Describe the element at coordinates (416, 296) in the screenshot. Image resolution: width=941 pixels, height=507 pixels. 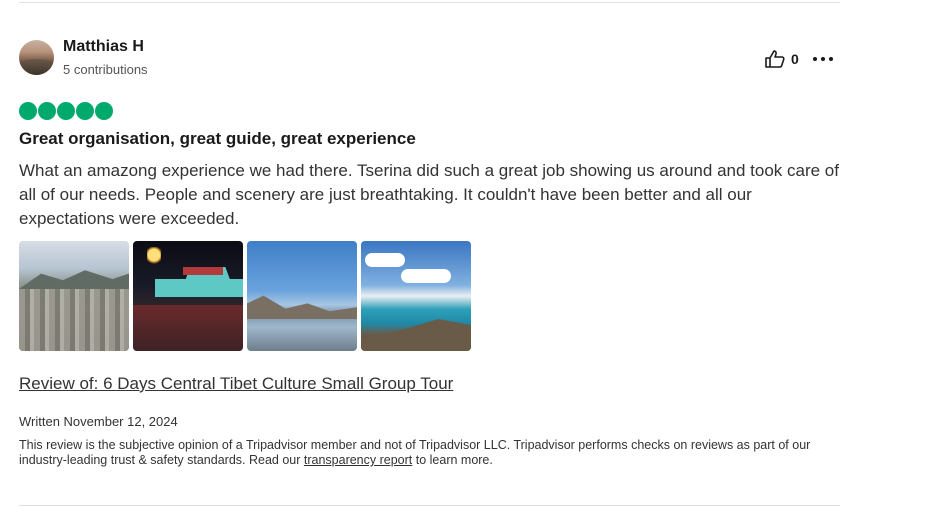
I see `review-photo-turquoise-lake` at that location.